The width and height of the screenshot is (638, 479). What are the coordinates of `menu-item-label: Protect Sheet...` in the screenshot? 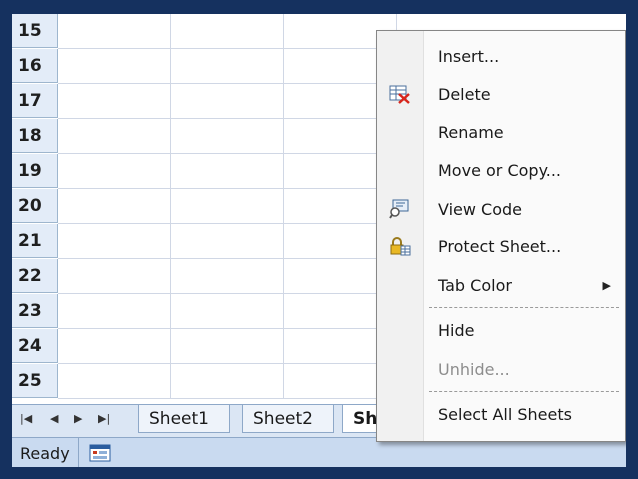 It's located at (500, 246).